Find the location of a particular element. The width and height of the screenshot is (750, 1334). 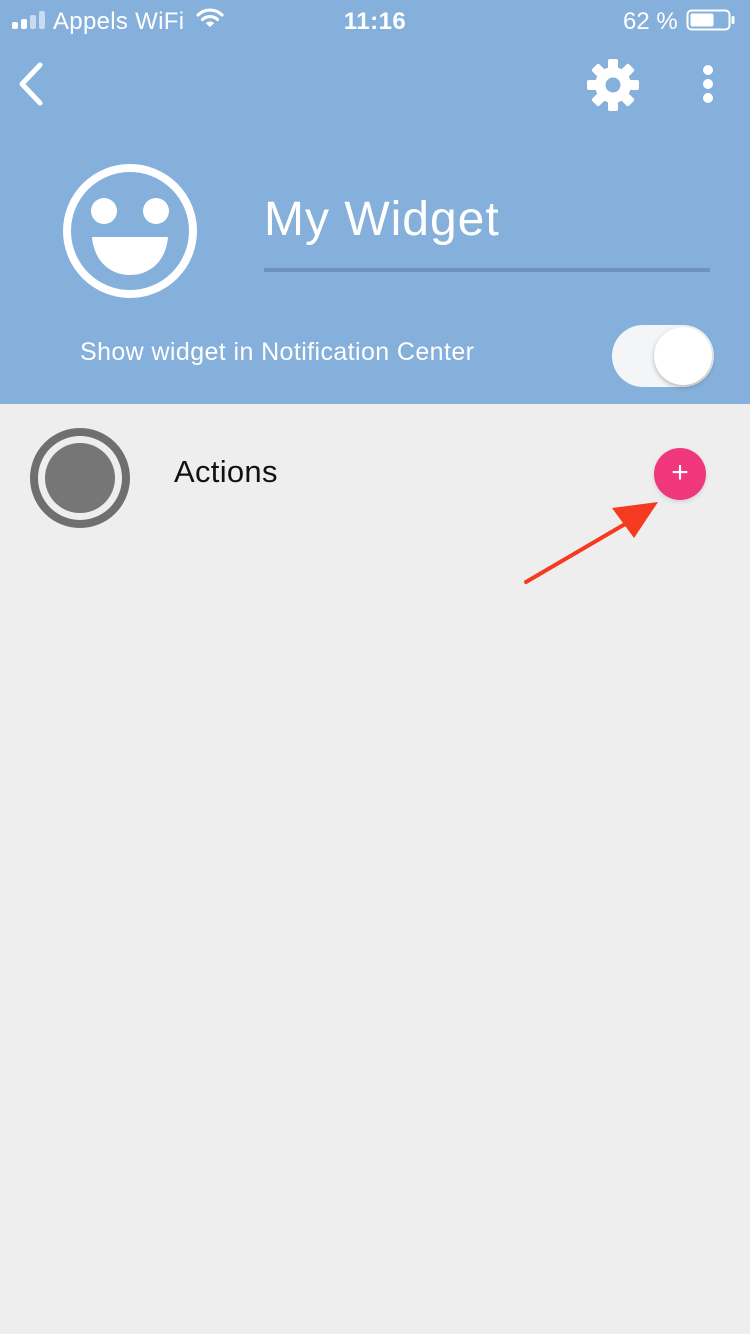

widget-name-field: My Widget is located at coordinates (487, 231).